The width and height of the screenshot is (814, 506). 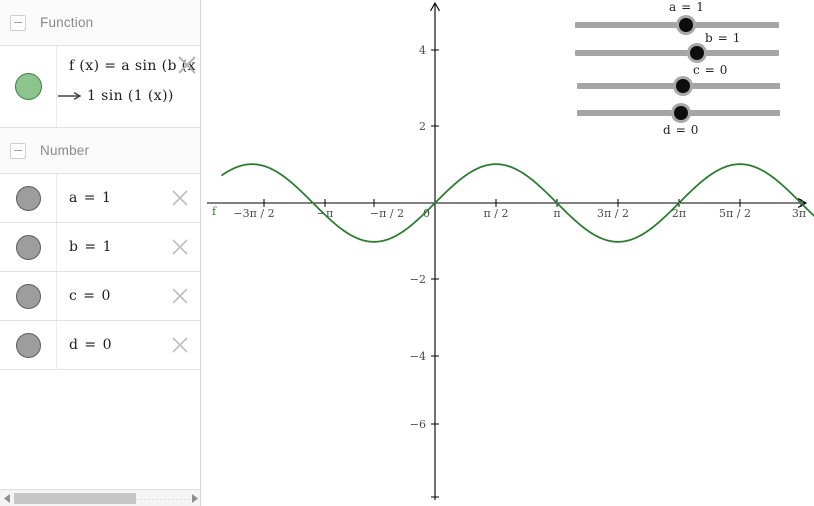 I want to click on y-tick-label: 2, so click(x=422, y=126).